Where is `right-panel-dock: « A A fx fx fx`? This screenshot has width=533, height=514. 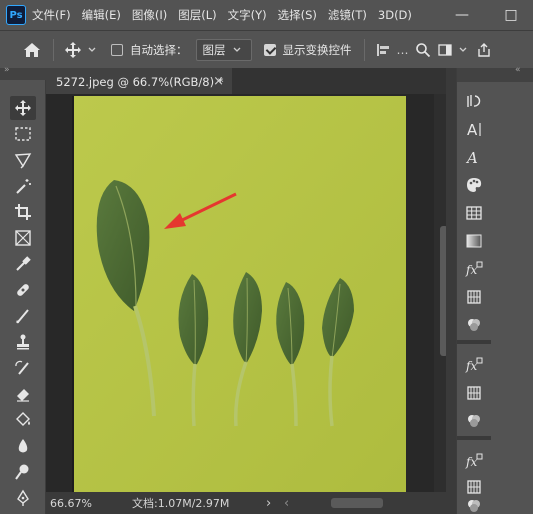 right-panel-dock: « A A fx fx fx is located at coordinates (494, 289).